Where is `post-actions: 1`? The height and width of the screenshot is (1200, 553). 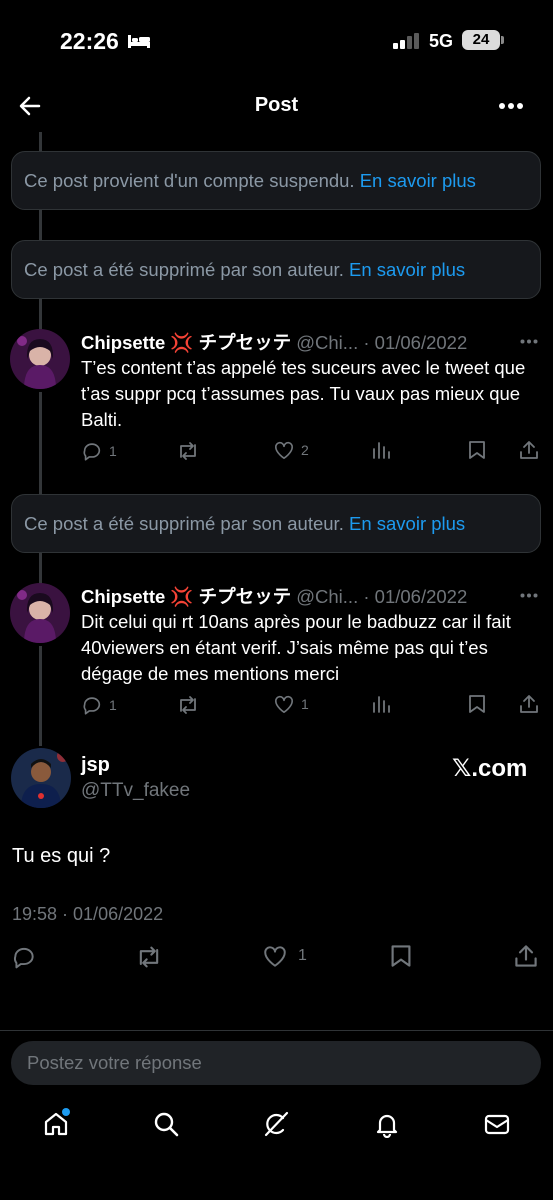 post-actions: 1 is located at coordinates (276, 958).